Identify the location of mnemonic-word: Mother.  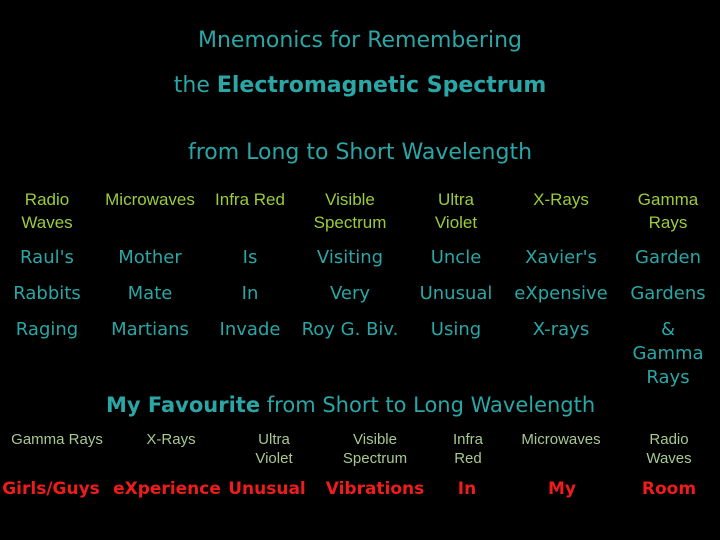
(150, 257).